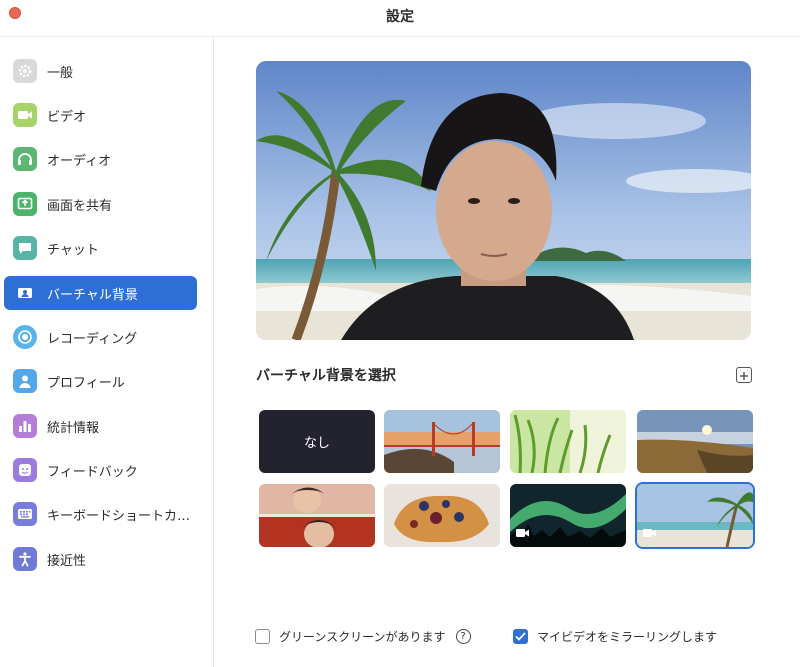 This screenshot has height=667, width=800. I want to click on none-label: なし, so click(316, 443).